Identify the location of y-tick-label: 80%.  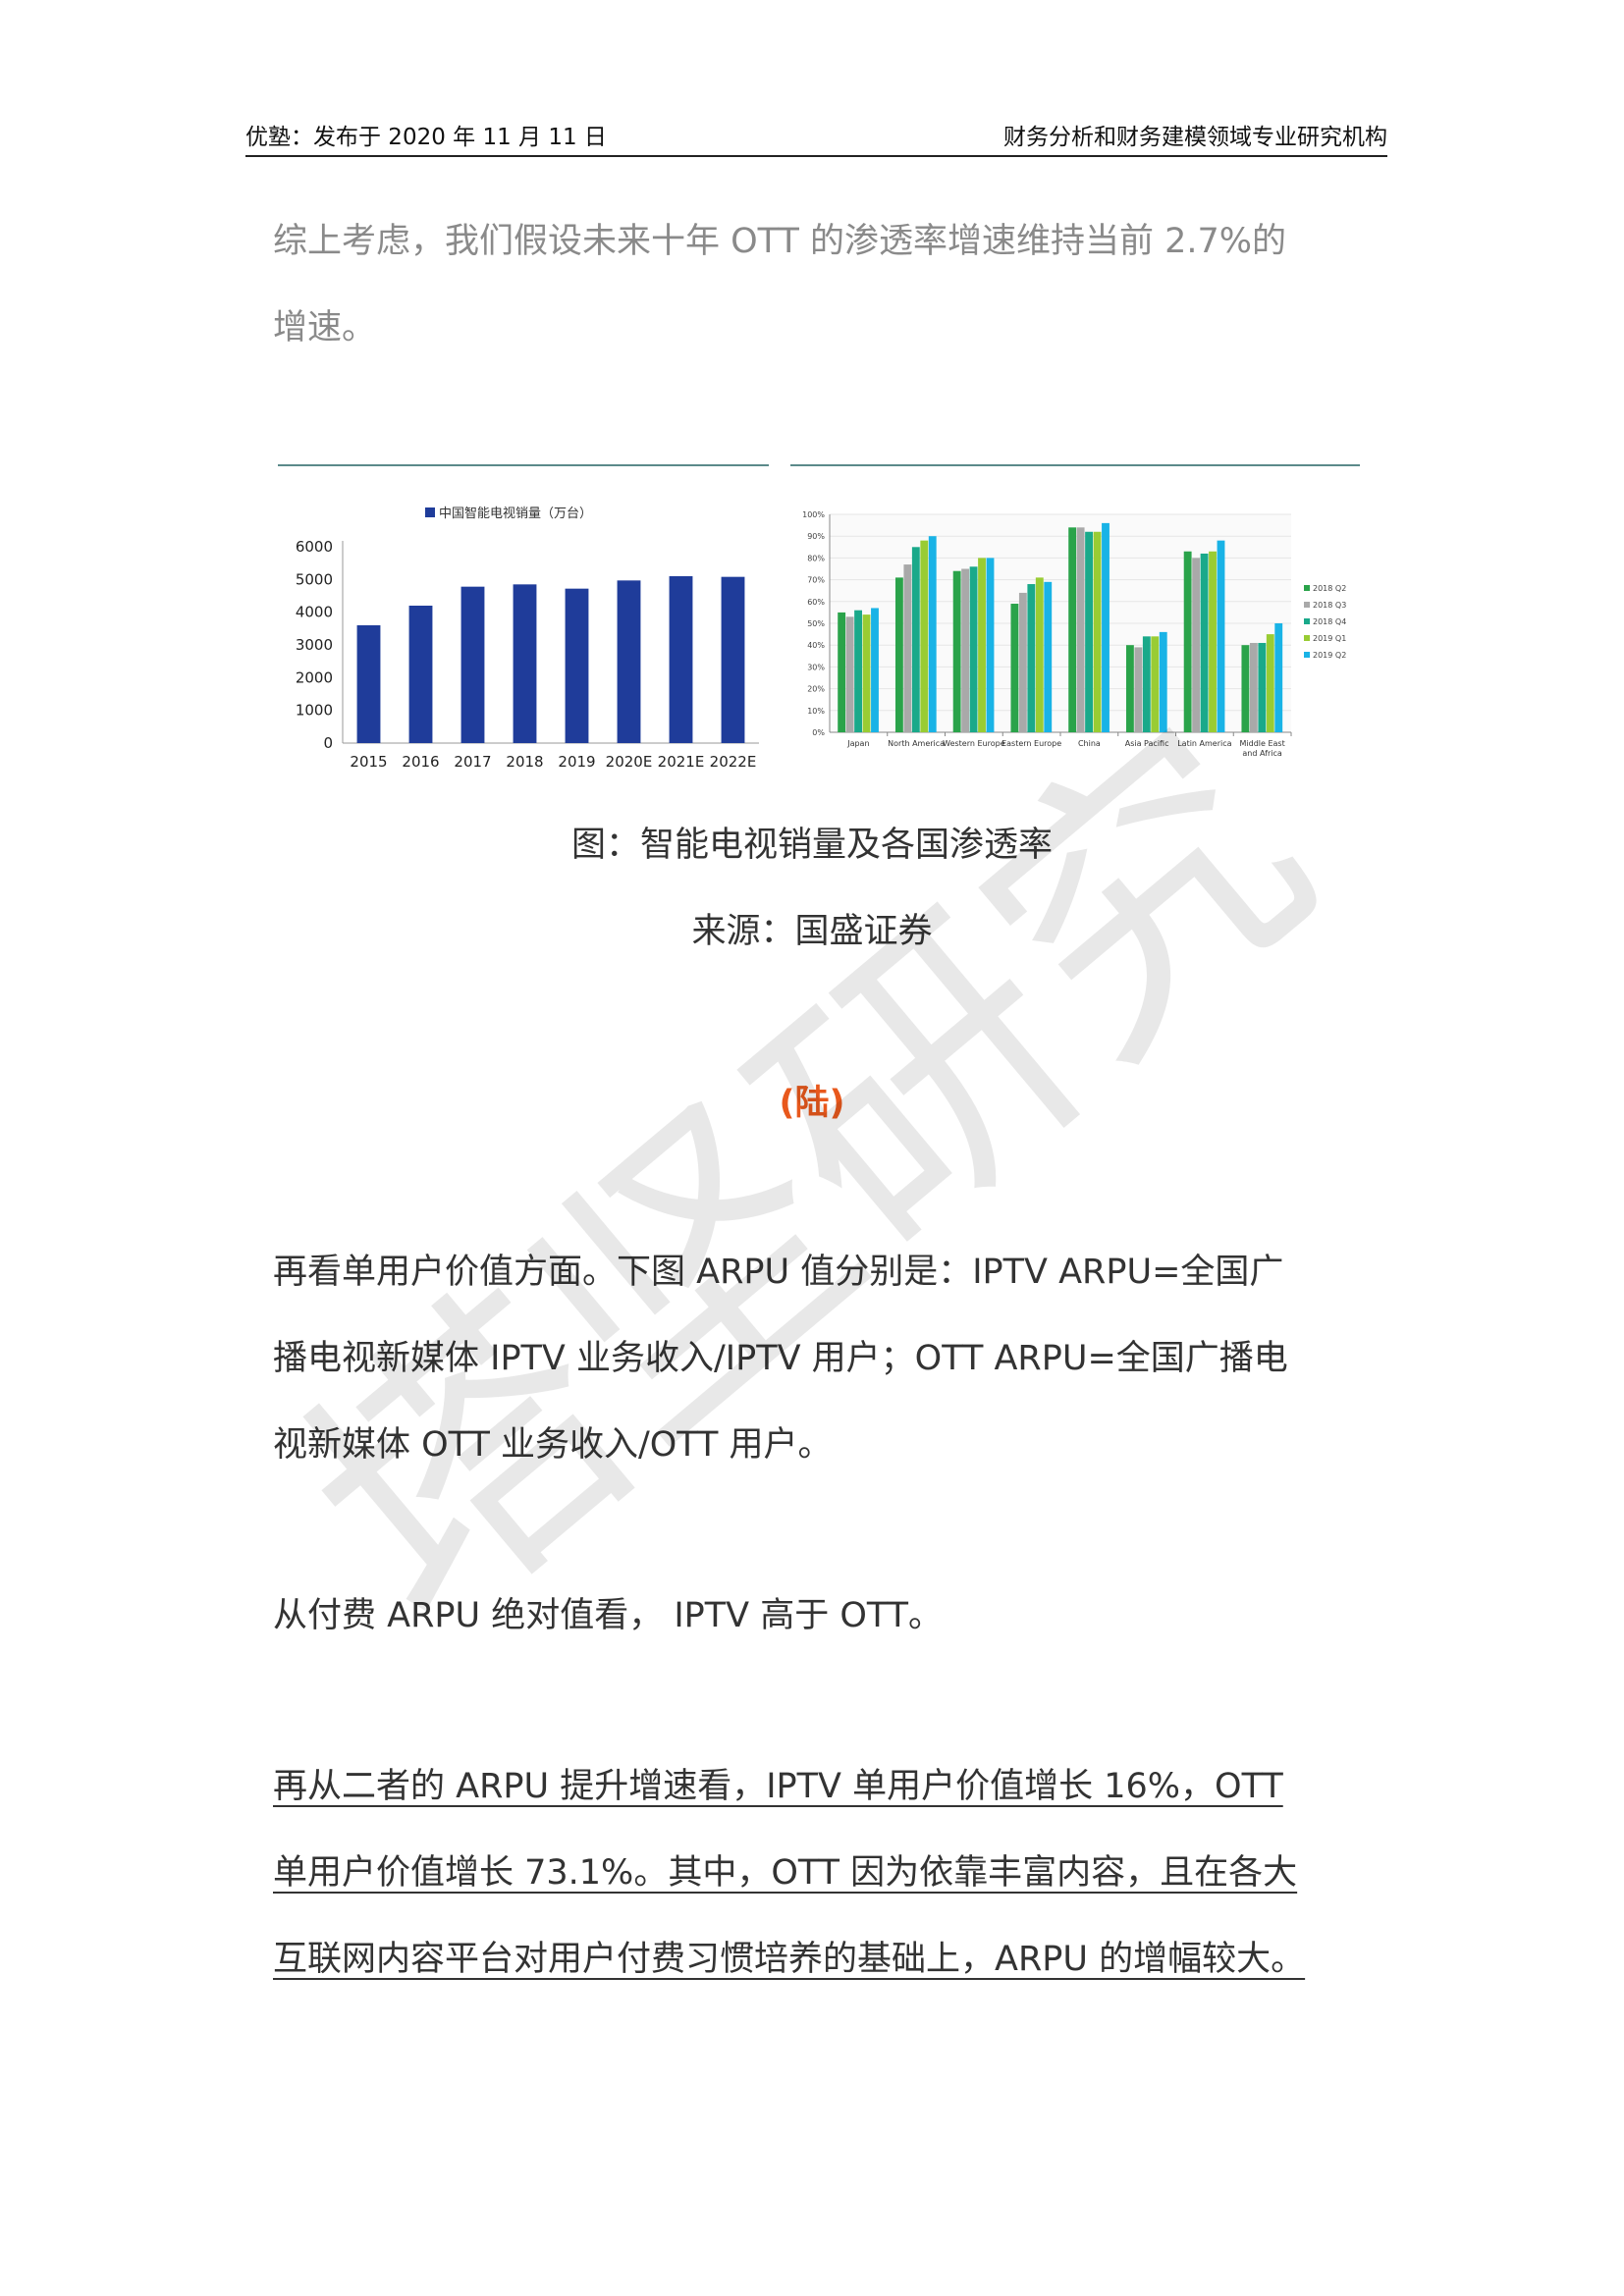
(816, 558).